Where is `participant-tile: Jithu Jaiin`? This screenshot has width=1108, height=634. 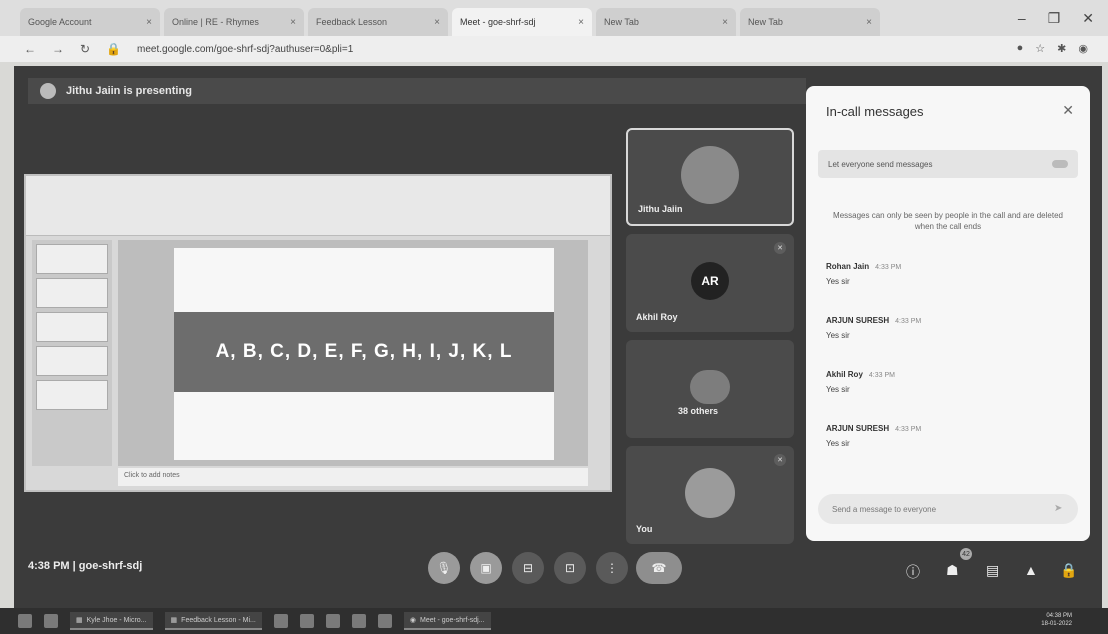
participant-tile: Jithu Jaiin is located at coordinates (710, 177).